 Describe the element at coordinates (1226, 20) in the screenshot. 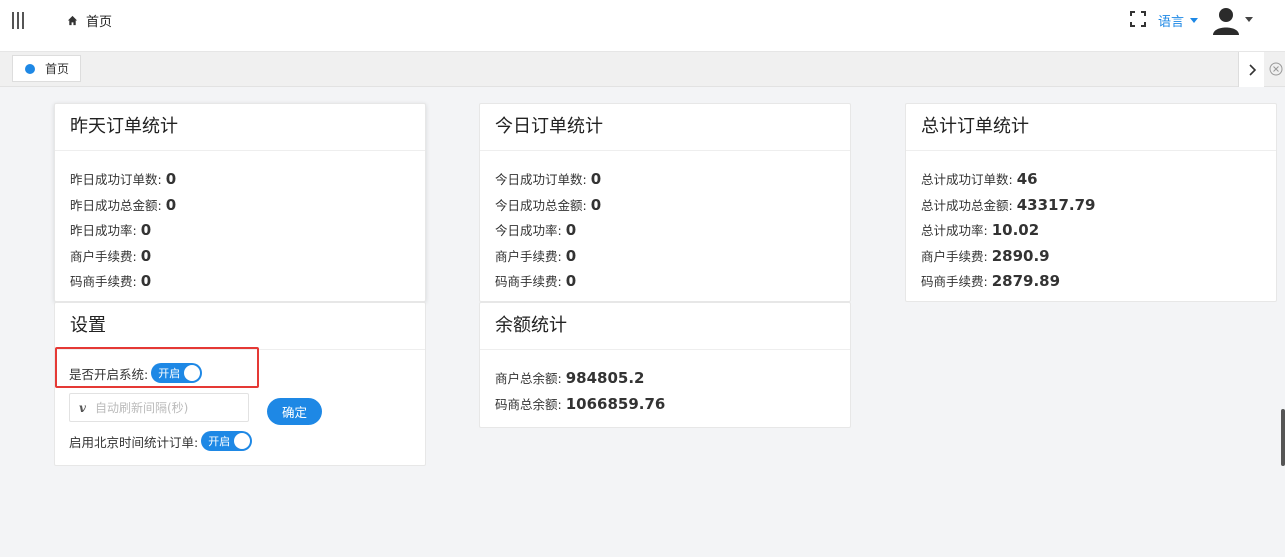

I see `avatar-icon` at that location.